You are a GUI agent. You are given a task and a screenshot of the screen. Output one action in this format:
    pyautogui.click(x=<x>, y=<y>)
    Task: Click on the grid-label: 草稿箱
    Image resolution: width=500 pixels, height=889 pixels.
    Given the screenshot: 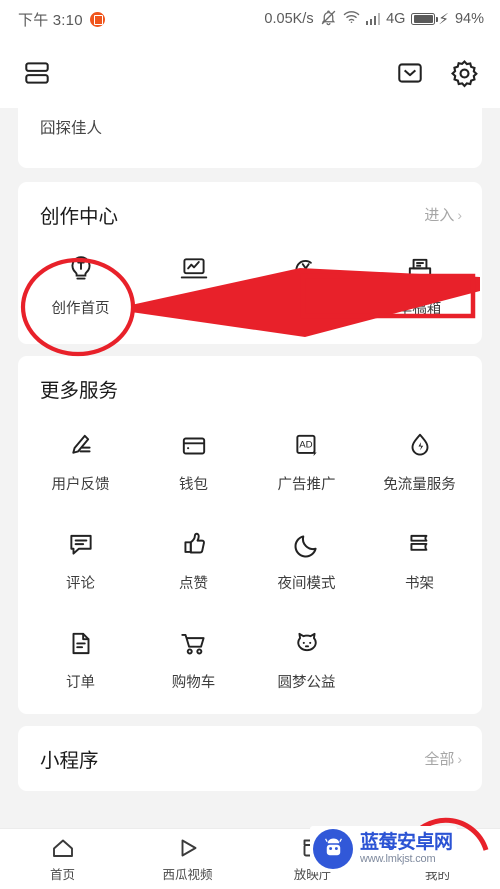 What is the action you would take?
    pyautogui.click(x=419, y=309)
    